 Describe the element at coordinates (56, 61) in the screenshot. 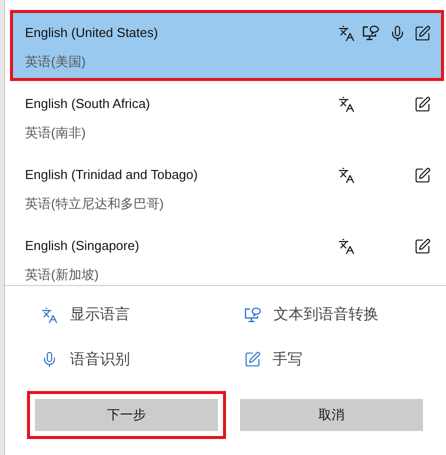

I see `language-native-name: 英语(美国)` at that location.